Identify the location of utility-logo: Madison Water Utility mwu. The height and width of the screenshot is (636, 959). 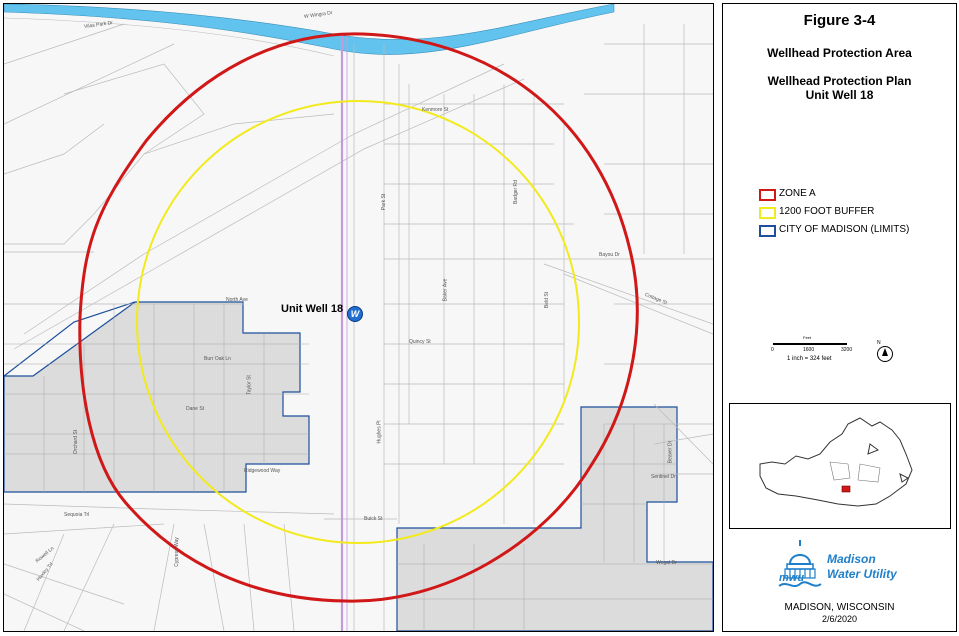
(850, 566).